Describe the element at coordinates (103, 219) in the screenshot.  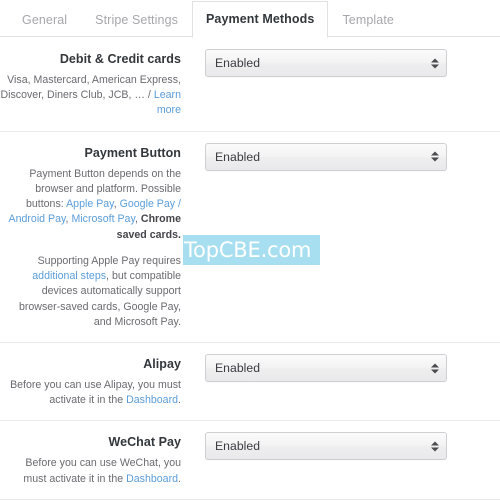
I see `link-microsoft-pay: Microsoft Pay` at that location.